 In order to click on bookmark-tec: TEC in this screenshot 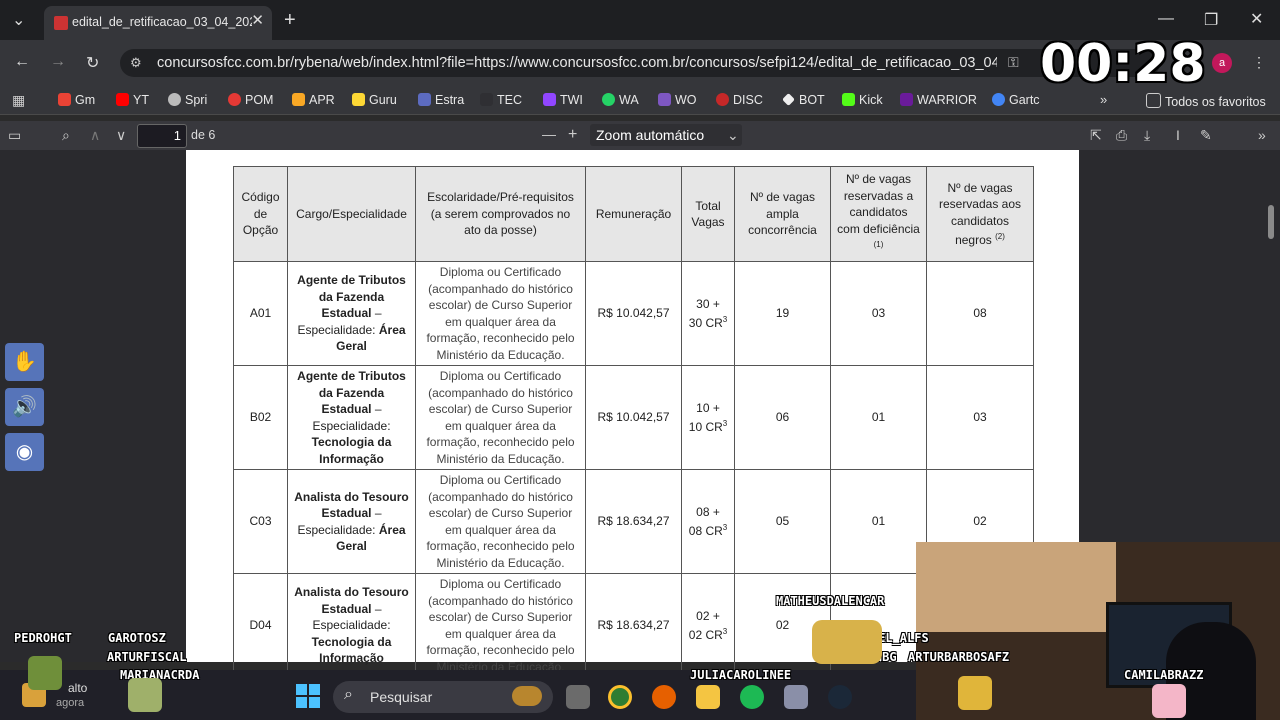, I will do `click(501, 100)`.